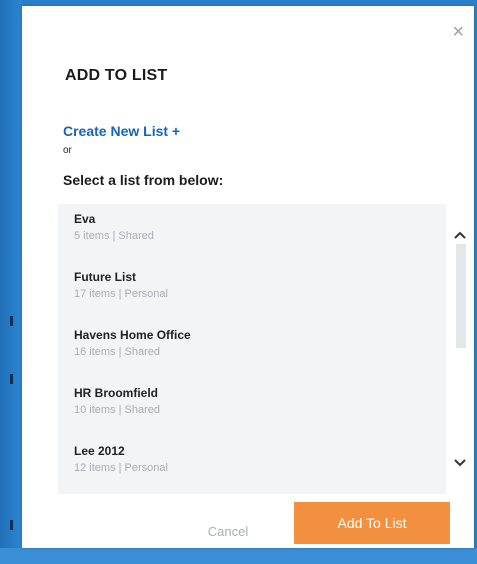  Describe the element at coordinates (117, 352) in the screenshot. I see `list-item-meta: 16 items | Shared` at that location.